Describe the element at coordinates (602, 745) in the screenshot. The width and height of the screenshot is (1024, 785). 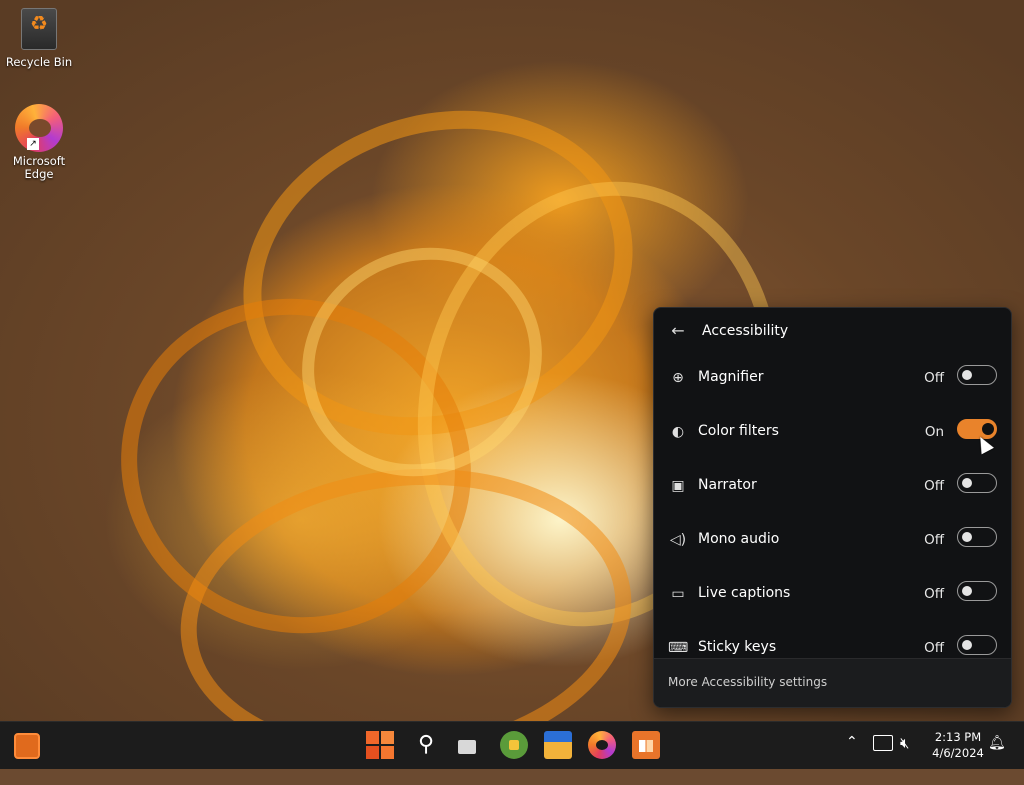
I see `edge-icon` at that location.